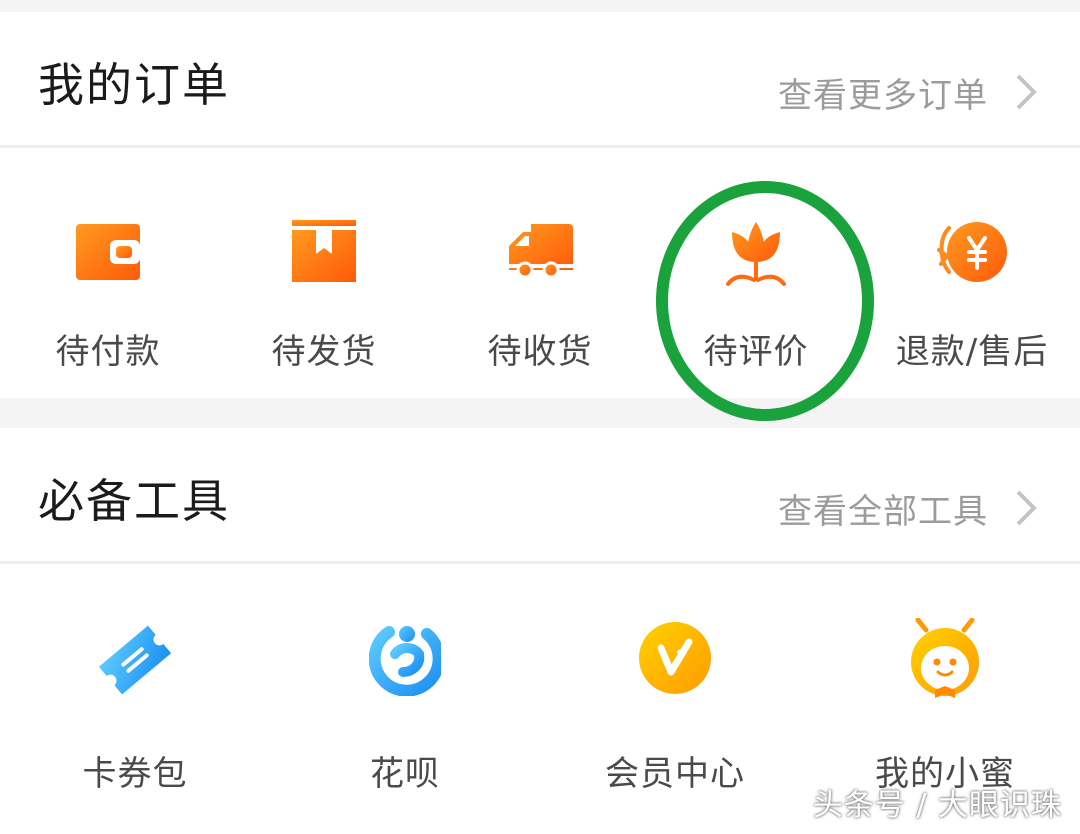  What do you see at coordinates (324, 352) in the screenshot?
I see `order-item-label: 待发货` at bounding box center [324, 352].